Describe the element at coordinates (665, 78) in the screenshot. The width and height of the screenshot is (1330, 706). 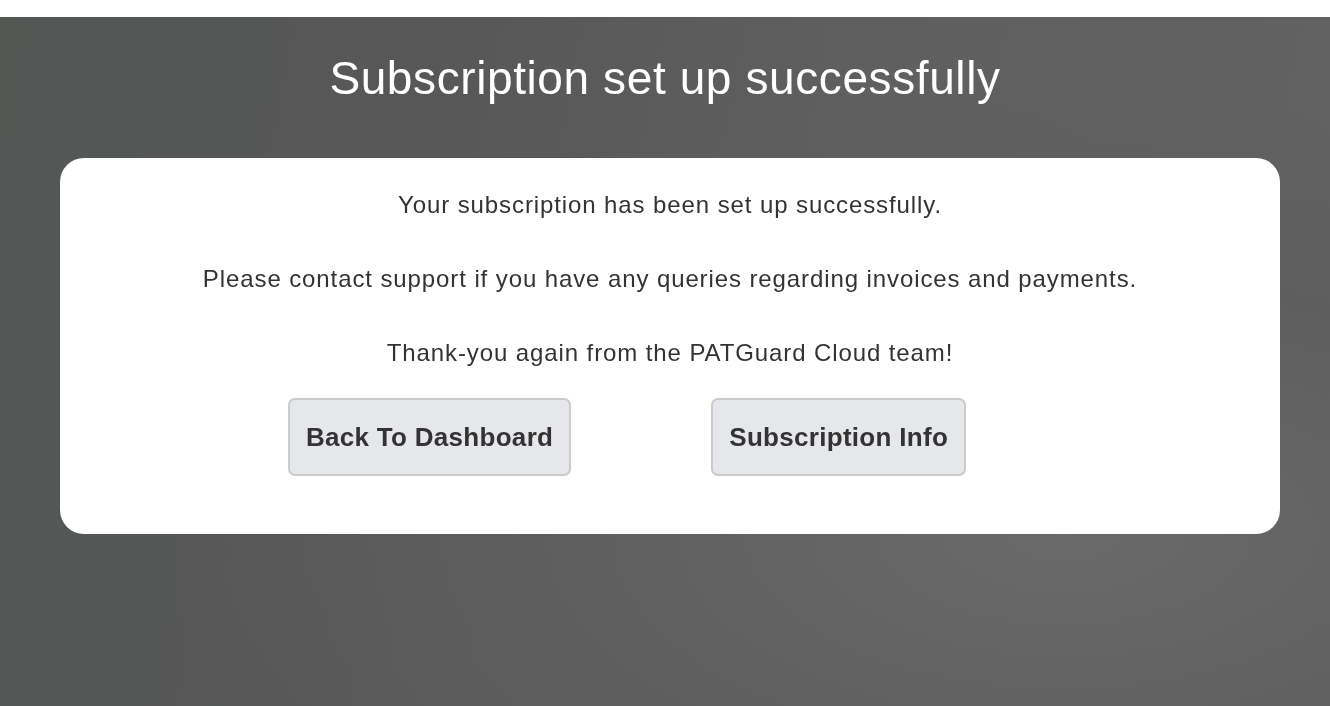
I see `page-title: Subscription set up successfully` at that location.